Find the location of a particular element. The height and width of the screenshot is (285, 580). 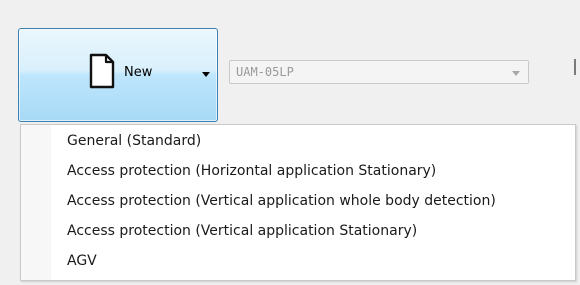

new-button-label: New is located at coordinates (138, 72).